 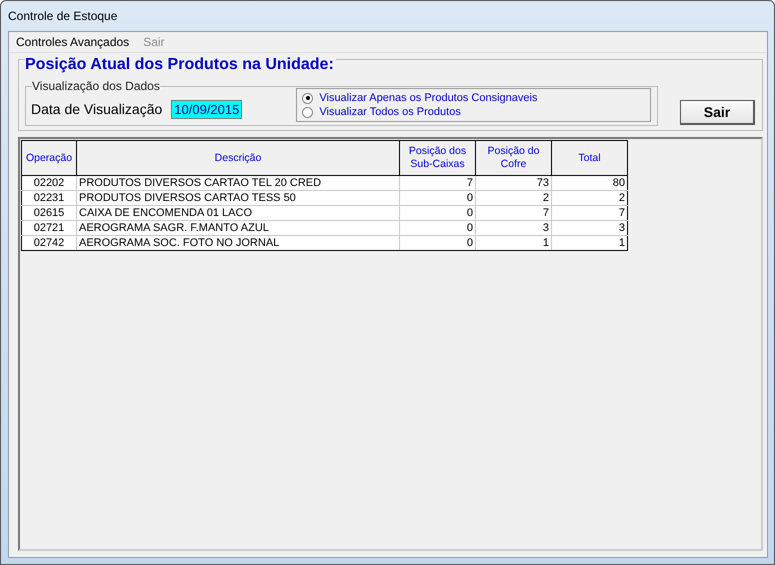 What do you see at coordinates (590, 158) in the screenshot?
I see `column-header: Total` at bounding box center [590, 158].